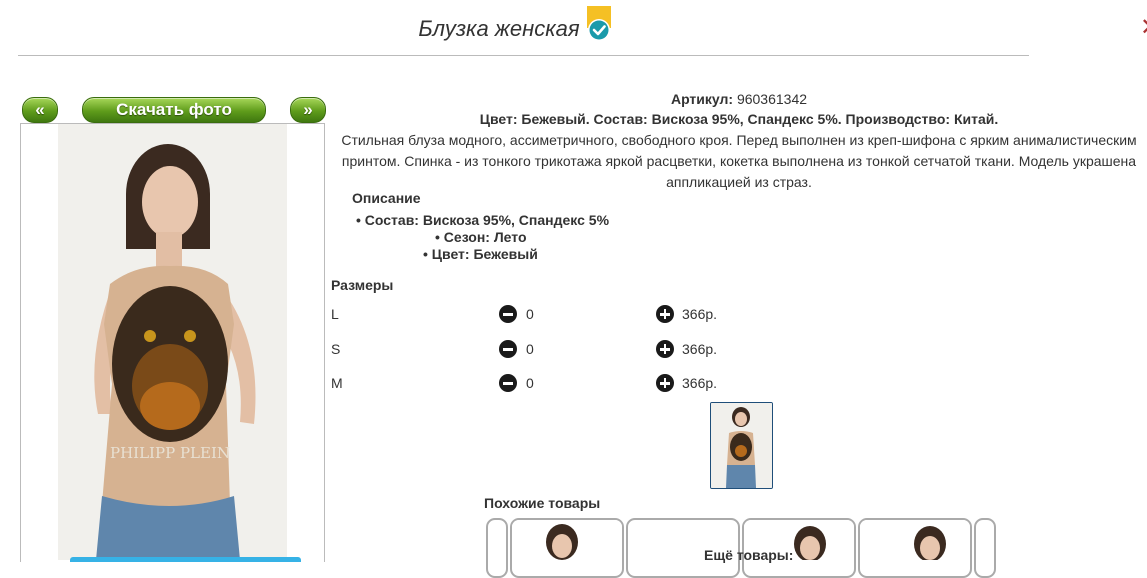 Image resolution: width=1147 pixels, height=578 pixels. What do you see at coordinates (174, 110) in the screenshot?
I see `download-photo-button: Скачать фото` at bounding box center [174, 110].